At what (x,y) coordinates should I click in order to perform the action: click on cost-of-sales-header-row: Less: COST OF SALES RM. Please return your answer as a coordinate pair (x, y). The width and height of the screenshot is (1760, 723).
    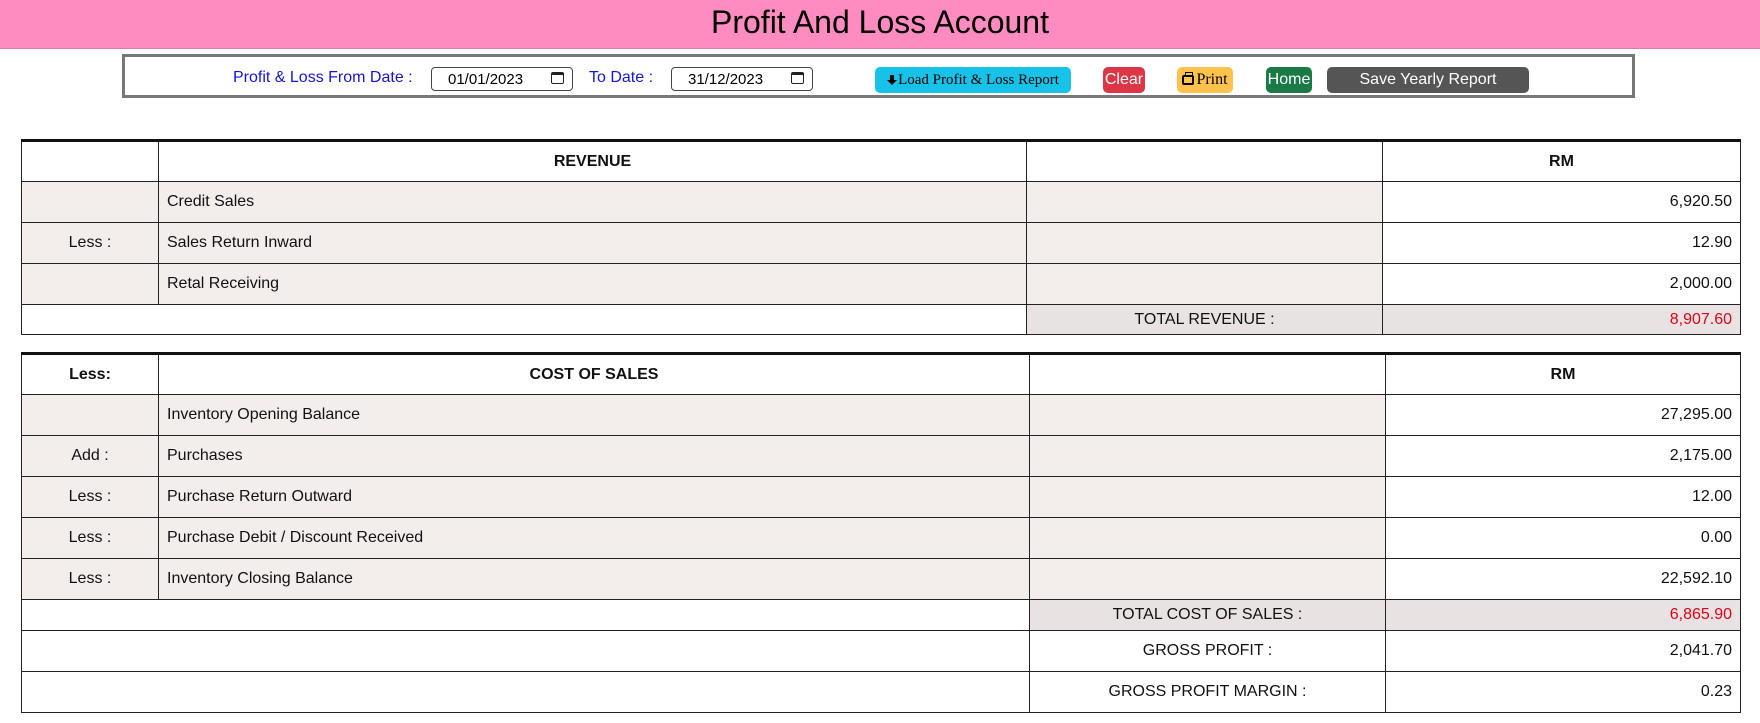
    Looking at the image, I should click on (881, 374).